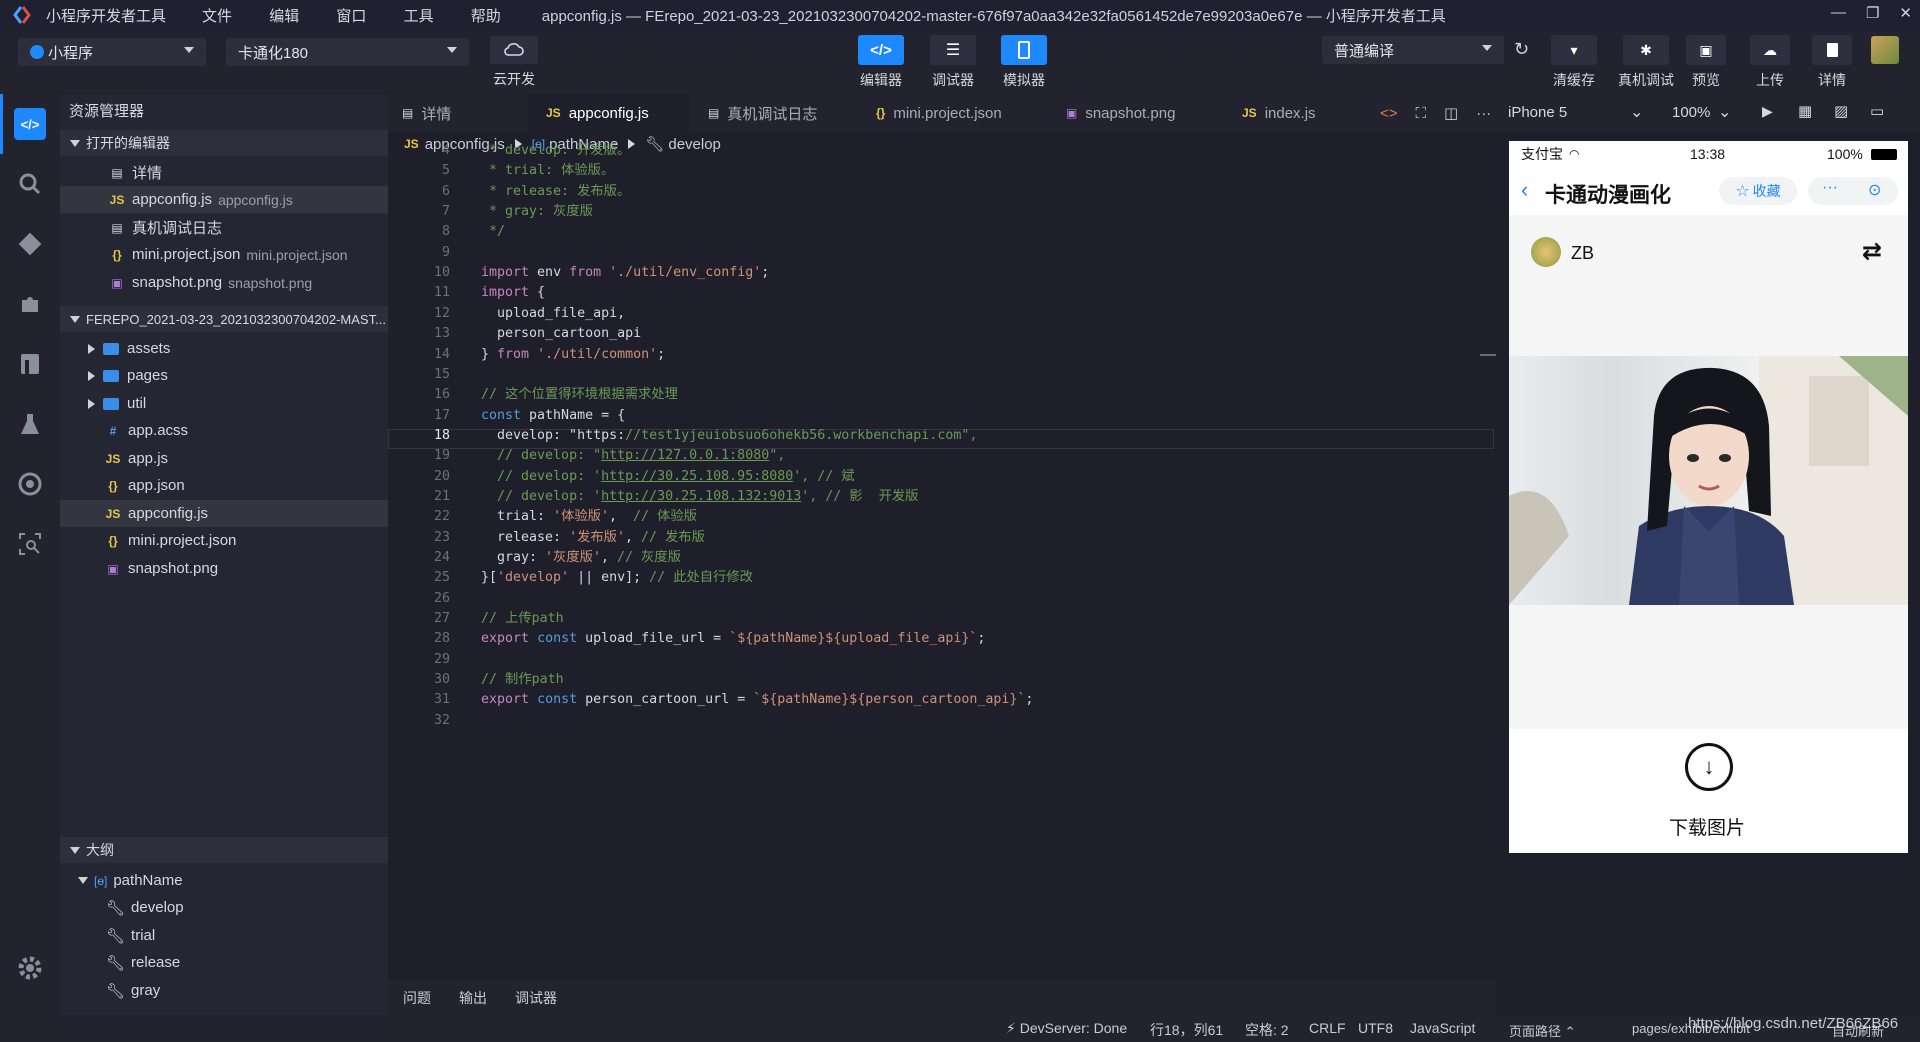 This screenshot has height=1042, width=1920. Describe the element at coordinates (30, 484) in the screenshot. I see `support-icon` at that location.